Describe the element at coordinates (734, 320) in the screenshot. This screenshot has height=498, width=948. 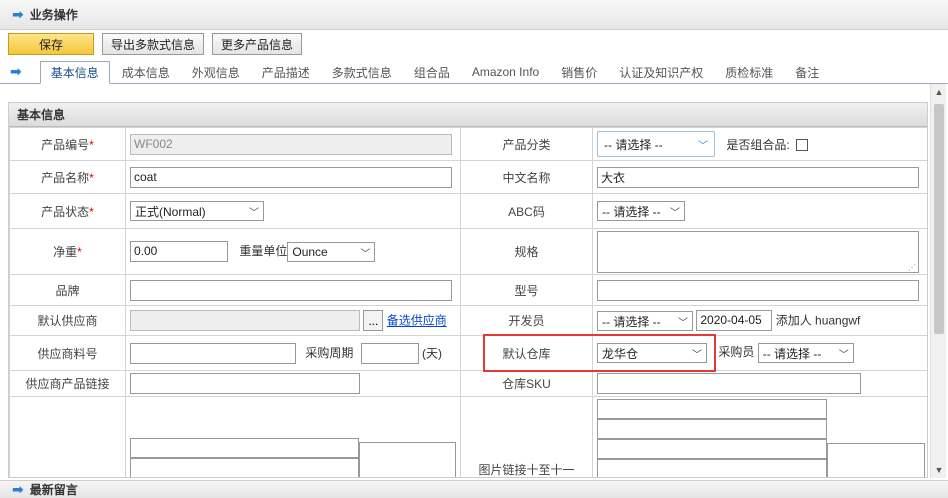
I see `added-date-input` at that location.